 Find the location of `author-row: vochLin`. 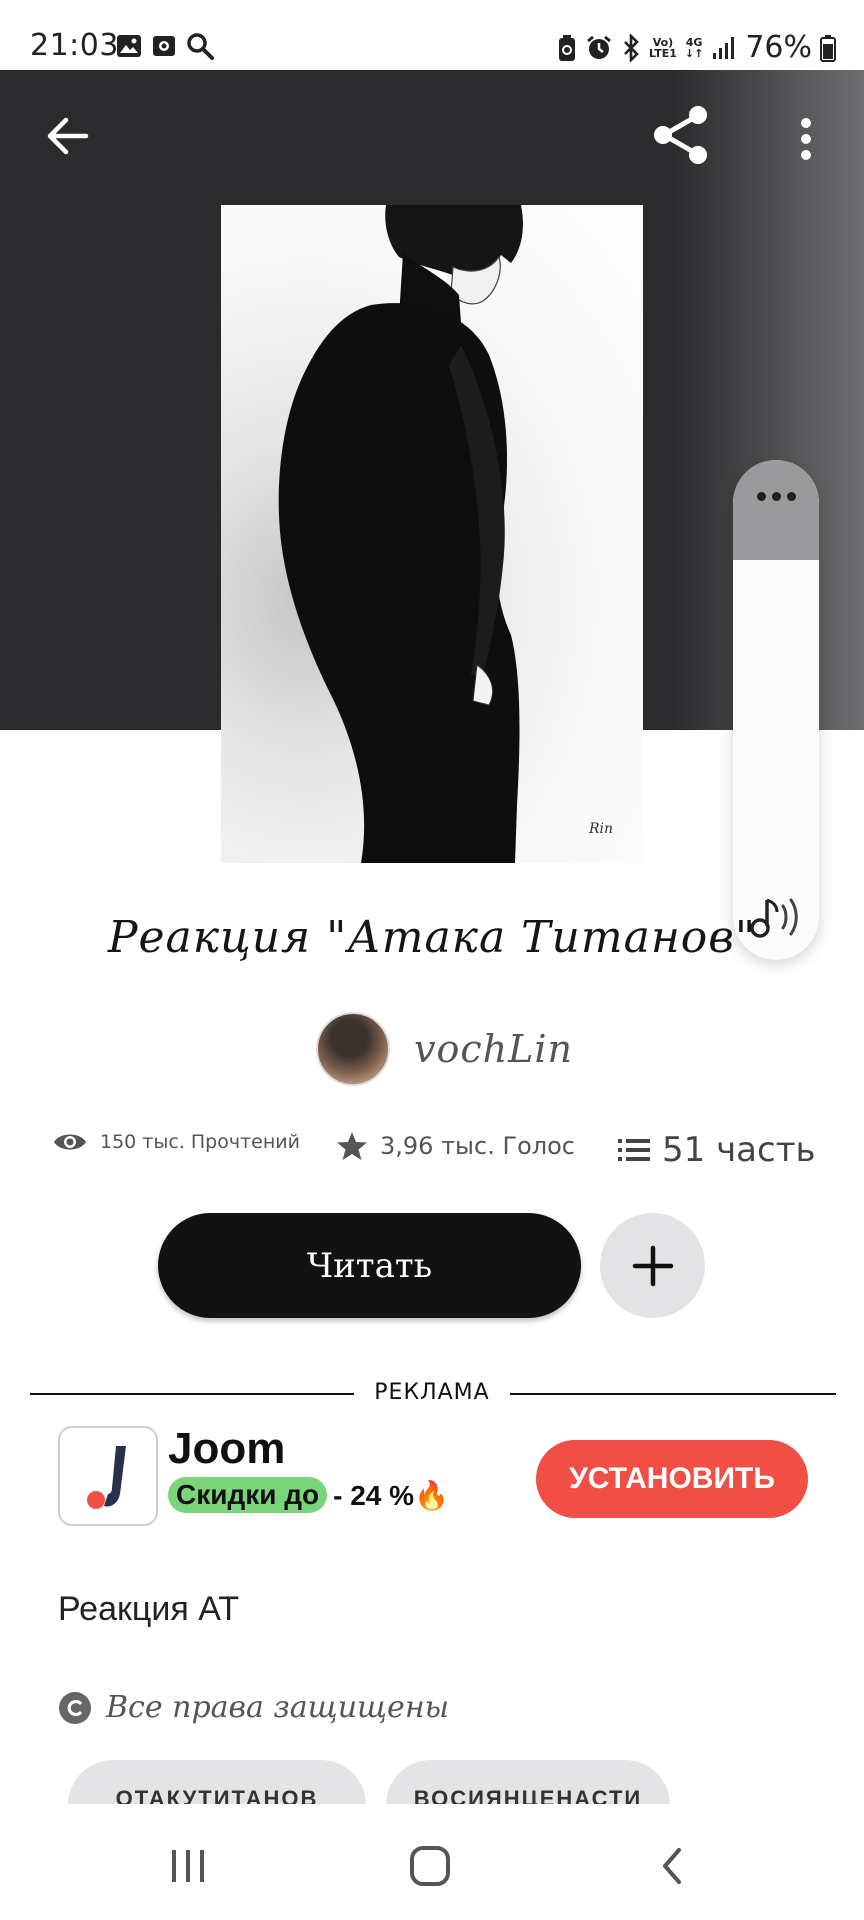

author-row: vochLin is located at coordinates (444, 1049).